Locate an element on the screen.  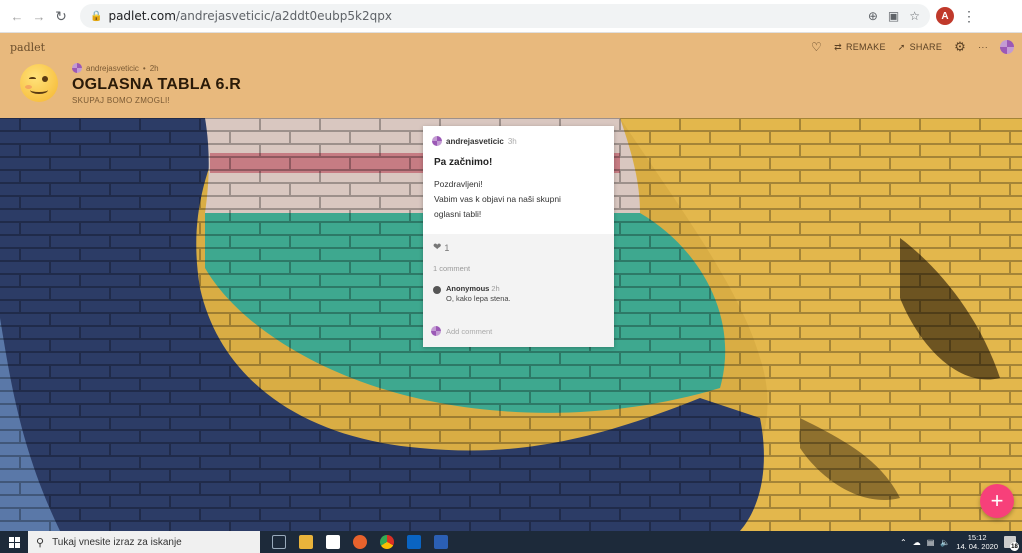
add-comment-placeholder: Add comment is located at coordinates (469, 331).